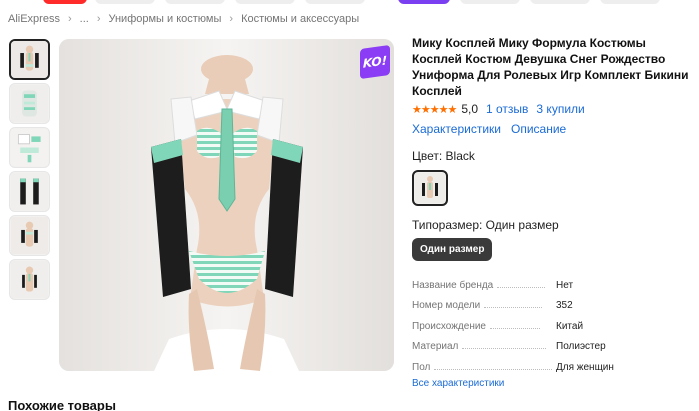  Describe the element at coordinates (424, 2) in the screenshot. I see `top-tab-purple` at that location.